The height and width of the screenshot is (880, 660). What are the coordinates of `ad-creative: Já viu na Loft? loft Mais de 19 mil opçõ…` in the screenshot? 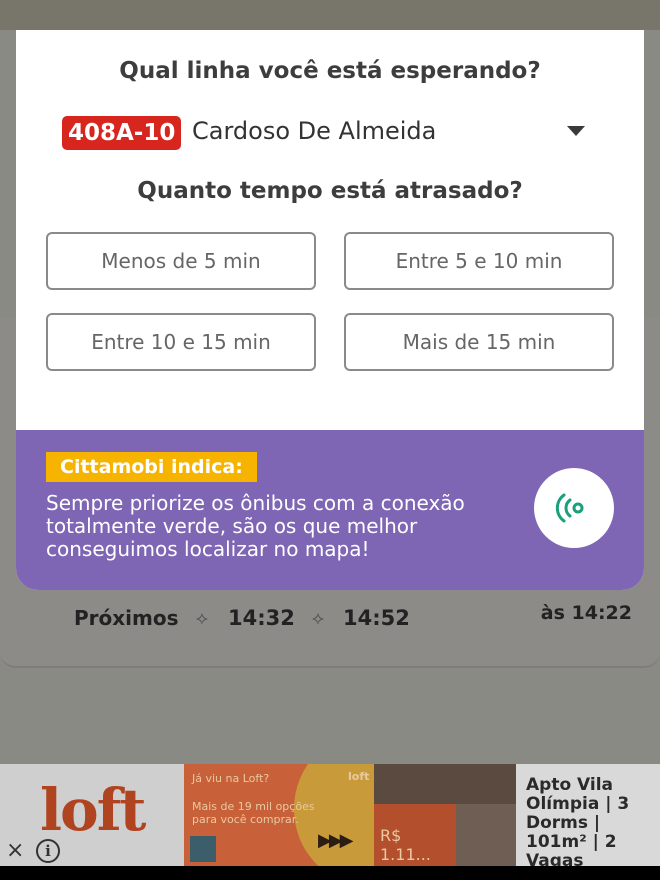 It's located at (279, 815).